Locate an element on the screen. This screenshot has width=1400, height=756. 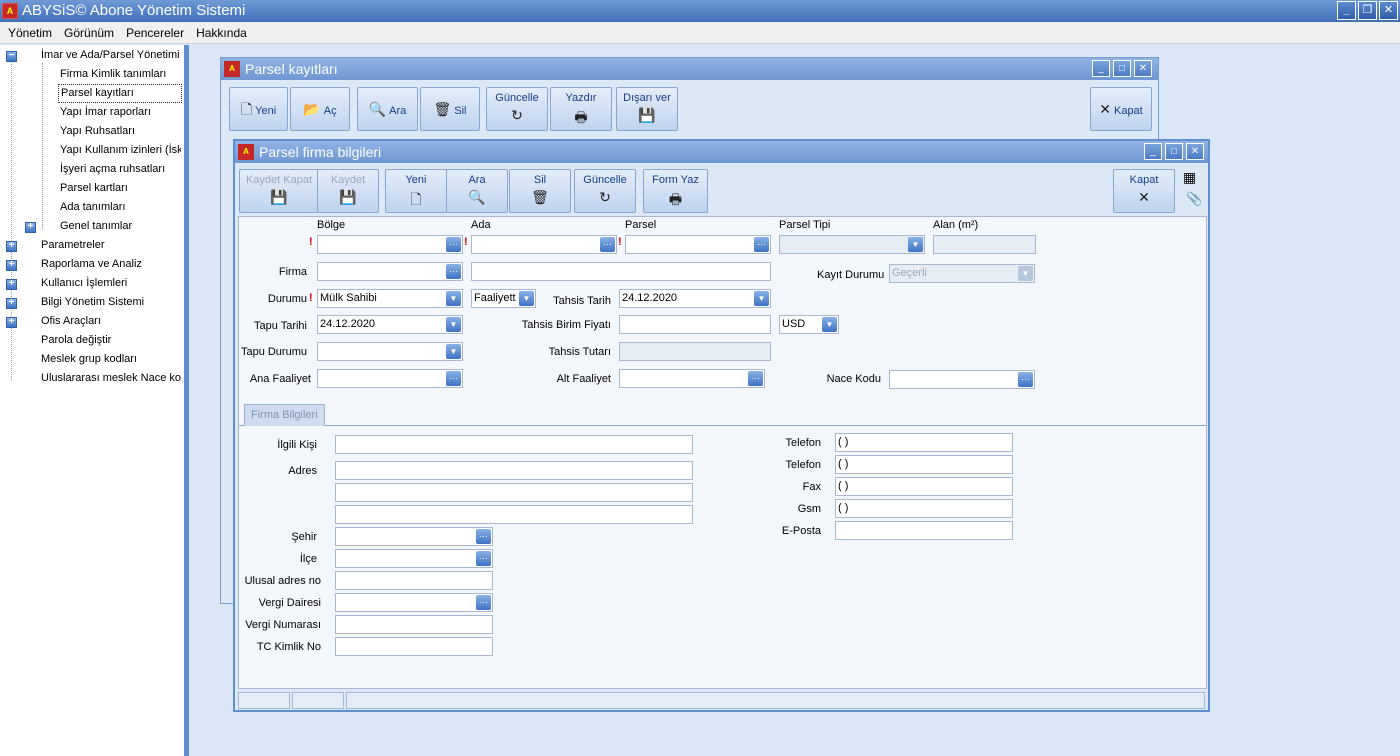
alan-input is located at coordinates (984, 244).